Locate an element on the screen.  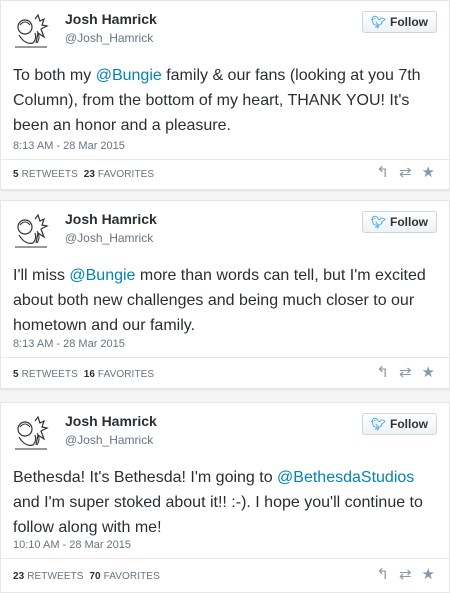
tweet-stats: 5 RETWEETS 16 FAVORITES is located at coordinates (83, 374).